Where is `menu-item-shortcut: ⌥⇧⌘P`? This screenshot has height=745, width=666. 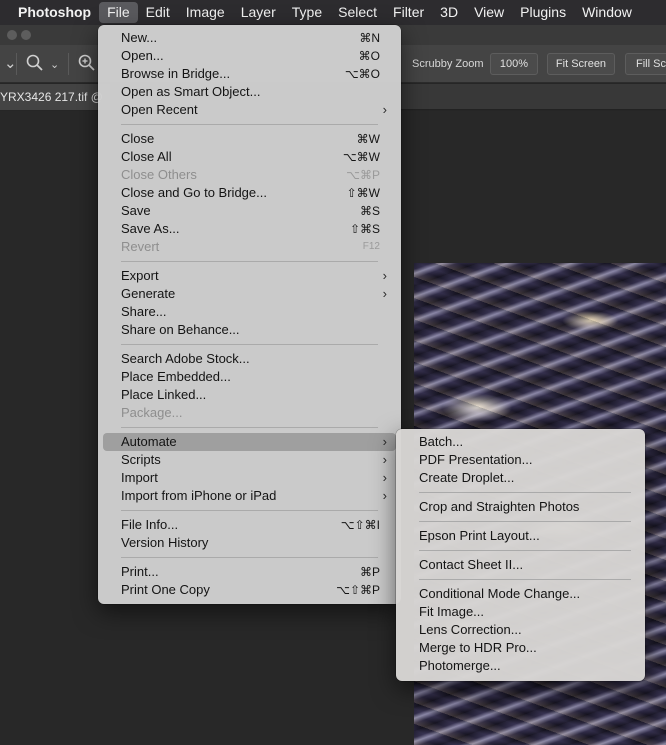
menu-item-shortcut: ⌥⇧⌘P is located at coordinates (358, 590).